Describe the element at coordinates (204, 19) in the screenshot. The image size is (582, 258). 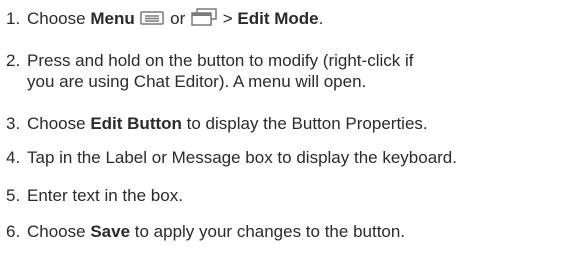
I see `recent-apps-icon` at that location.